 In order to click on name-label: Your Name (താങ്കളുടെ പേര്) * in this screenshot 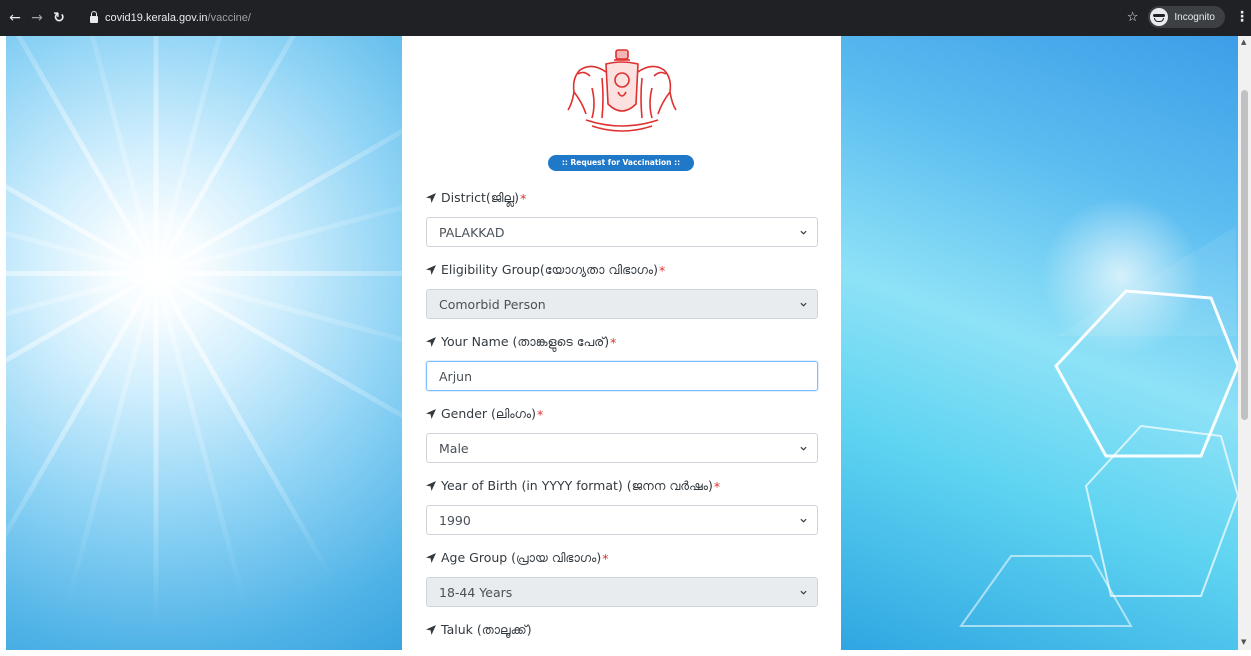, I will do `click(622, 342)`.